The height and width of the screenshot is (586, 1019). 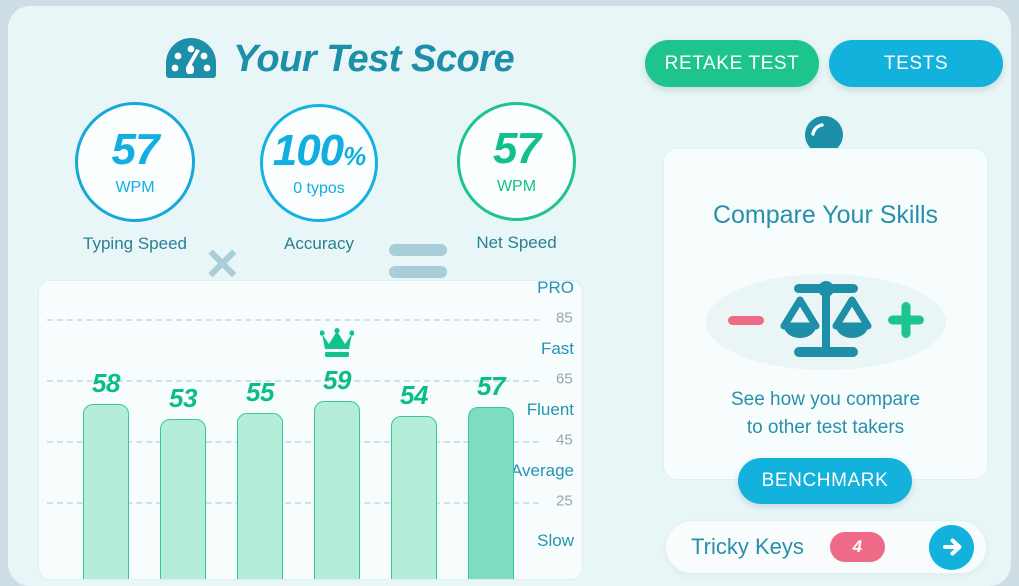 What do you see at coordinates (826, 547) in the screenshot?
I see `tricky-keys-row: Tricky Keys 4` at bounding box center [826, 547].